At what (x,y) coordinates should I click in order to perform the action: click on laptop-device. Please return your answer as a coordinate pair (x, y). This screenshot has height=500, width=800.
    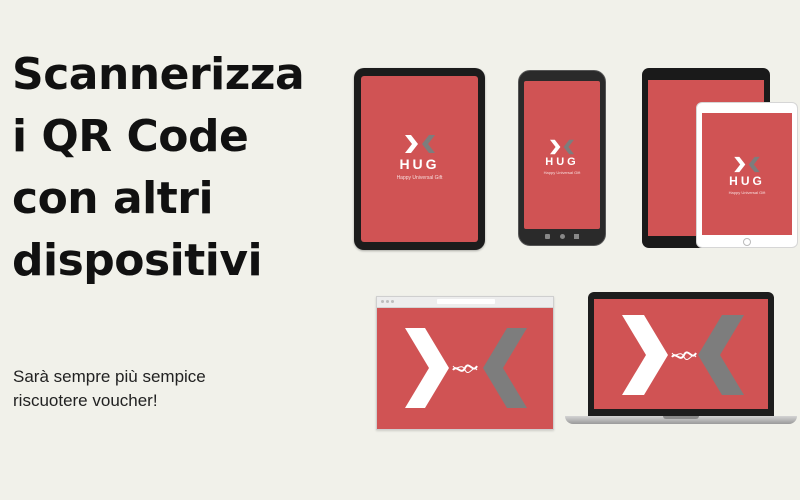
    Looking at the image, I should click on (681, 354).